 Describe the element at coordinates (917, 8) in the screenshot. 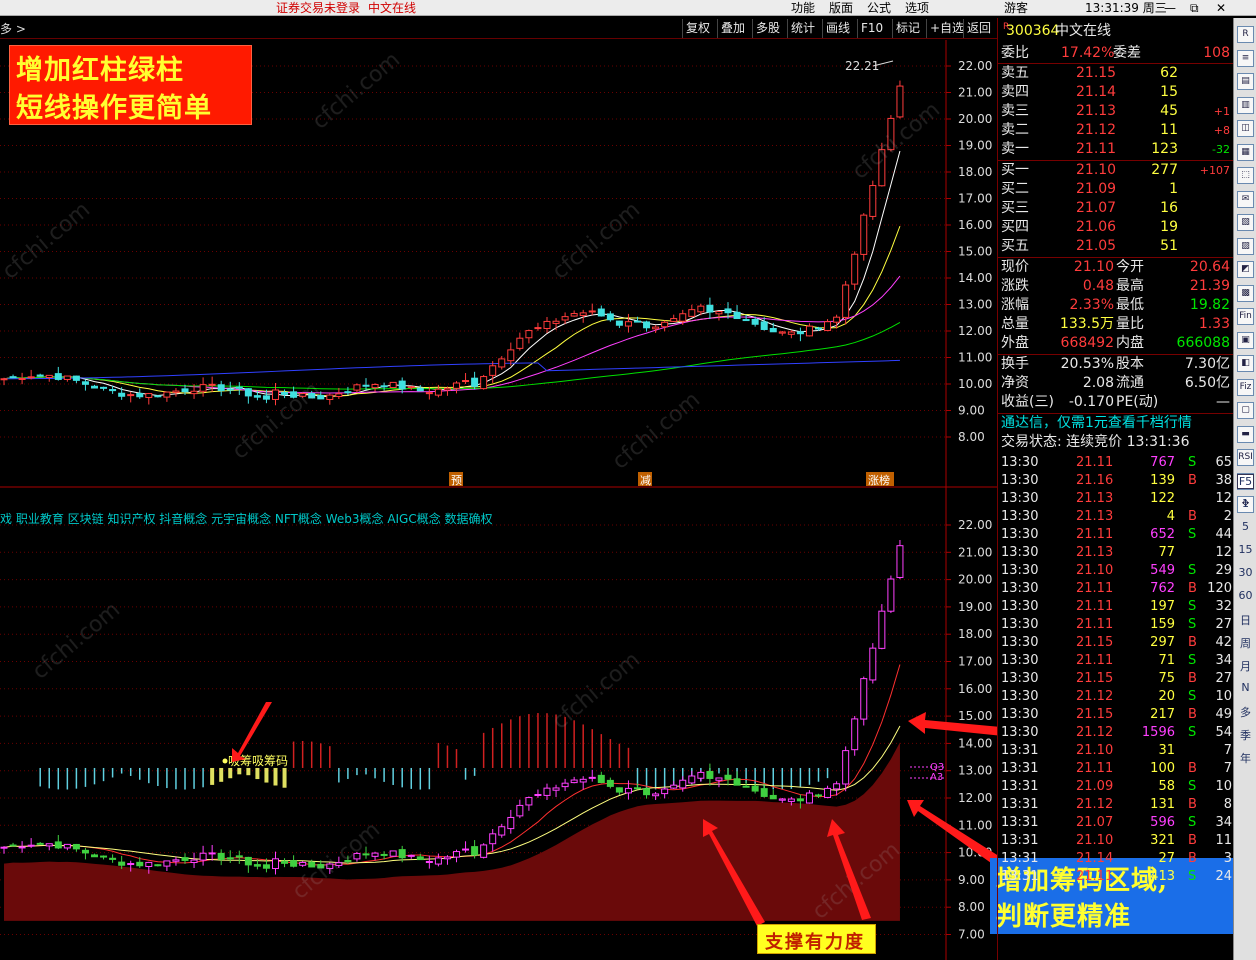

I see `menu-options: 选项` at that location.